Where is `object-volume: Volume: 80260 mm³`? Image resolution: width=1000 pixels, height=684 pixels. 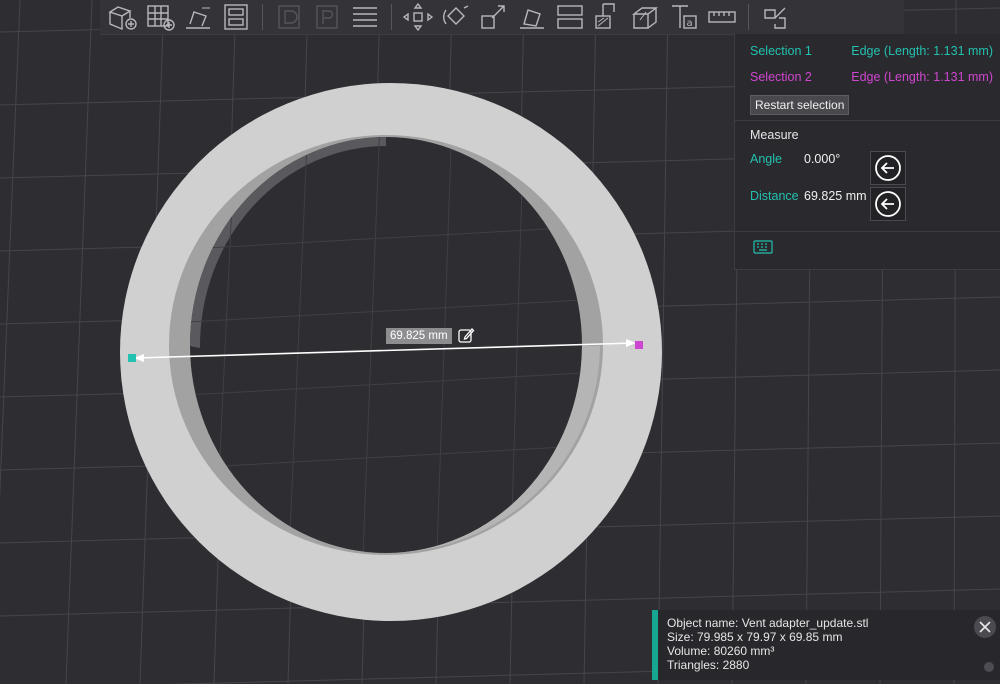 object-volume: Volume: 80260 mm³ is located at coordinates (721, 651).